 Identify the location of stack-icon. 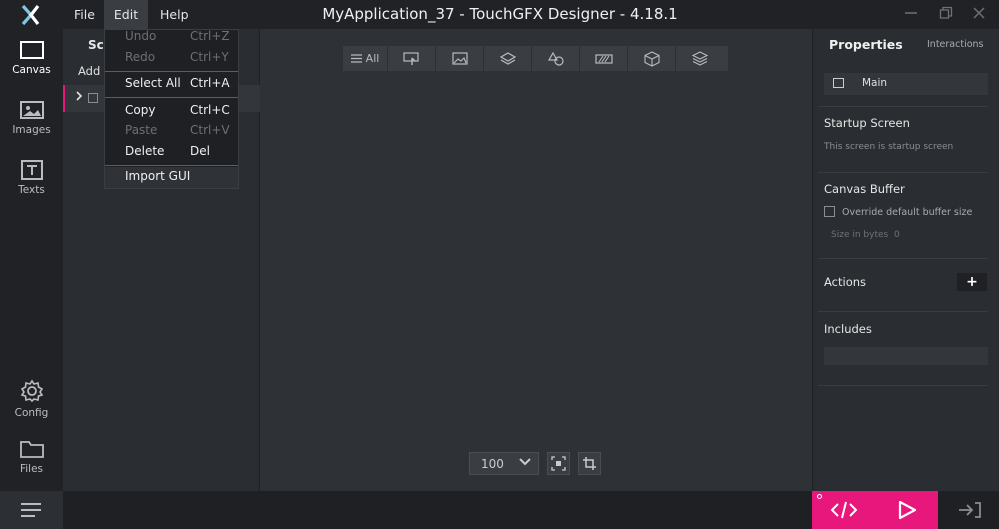
(700, 58).